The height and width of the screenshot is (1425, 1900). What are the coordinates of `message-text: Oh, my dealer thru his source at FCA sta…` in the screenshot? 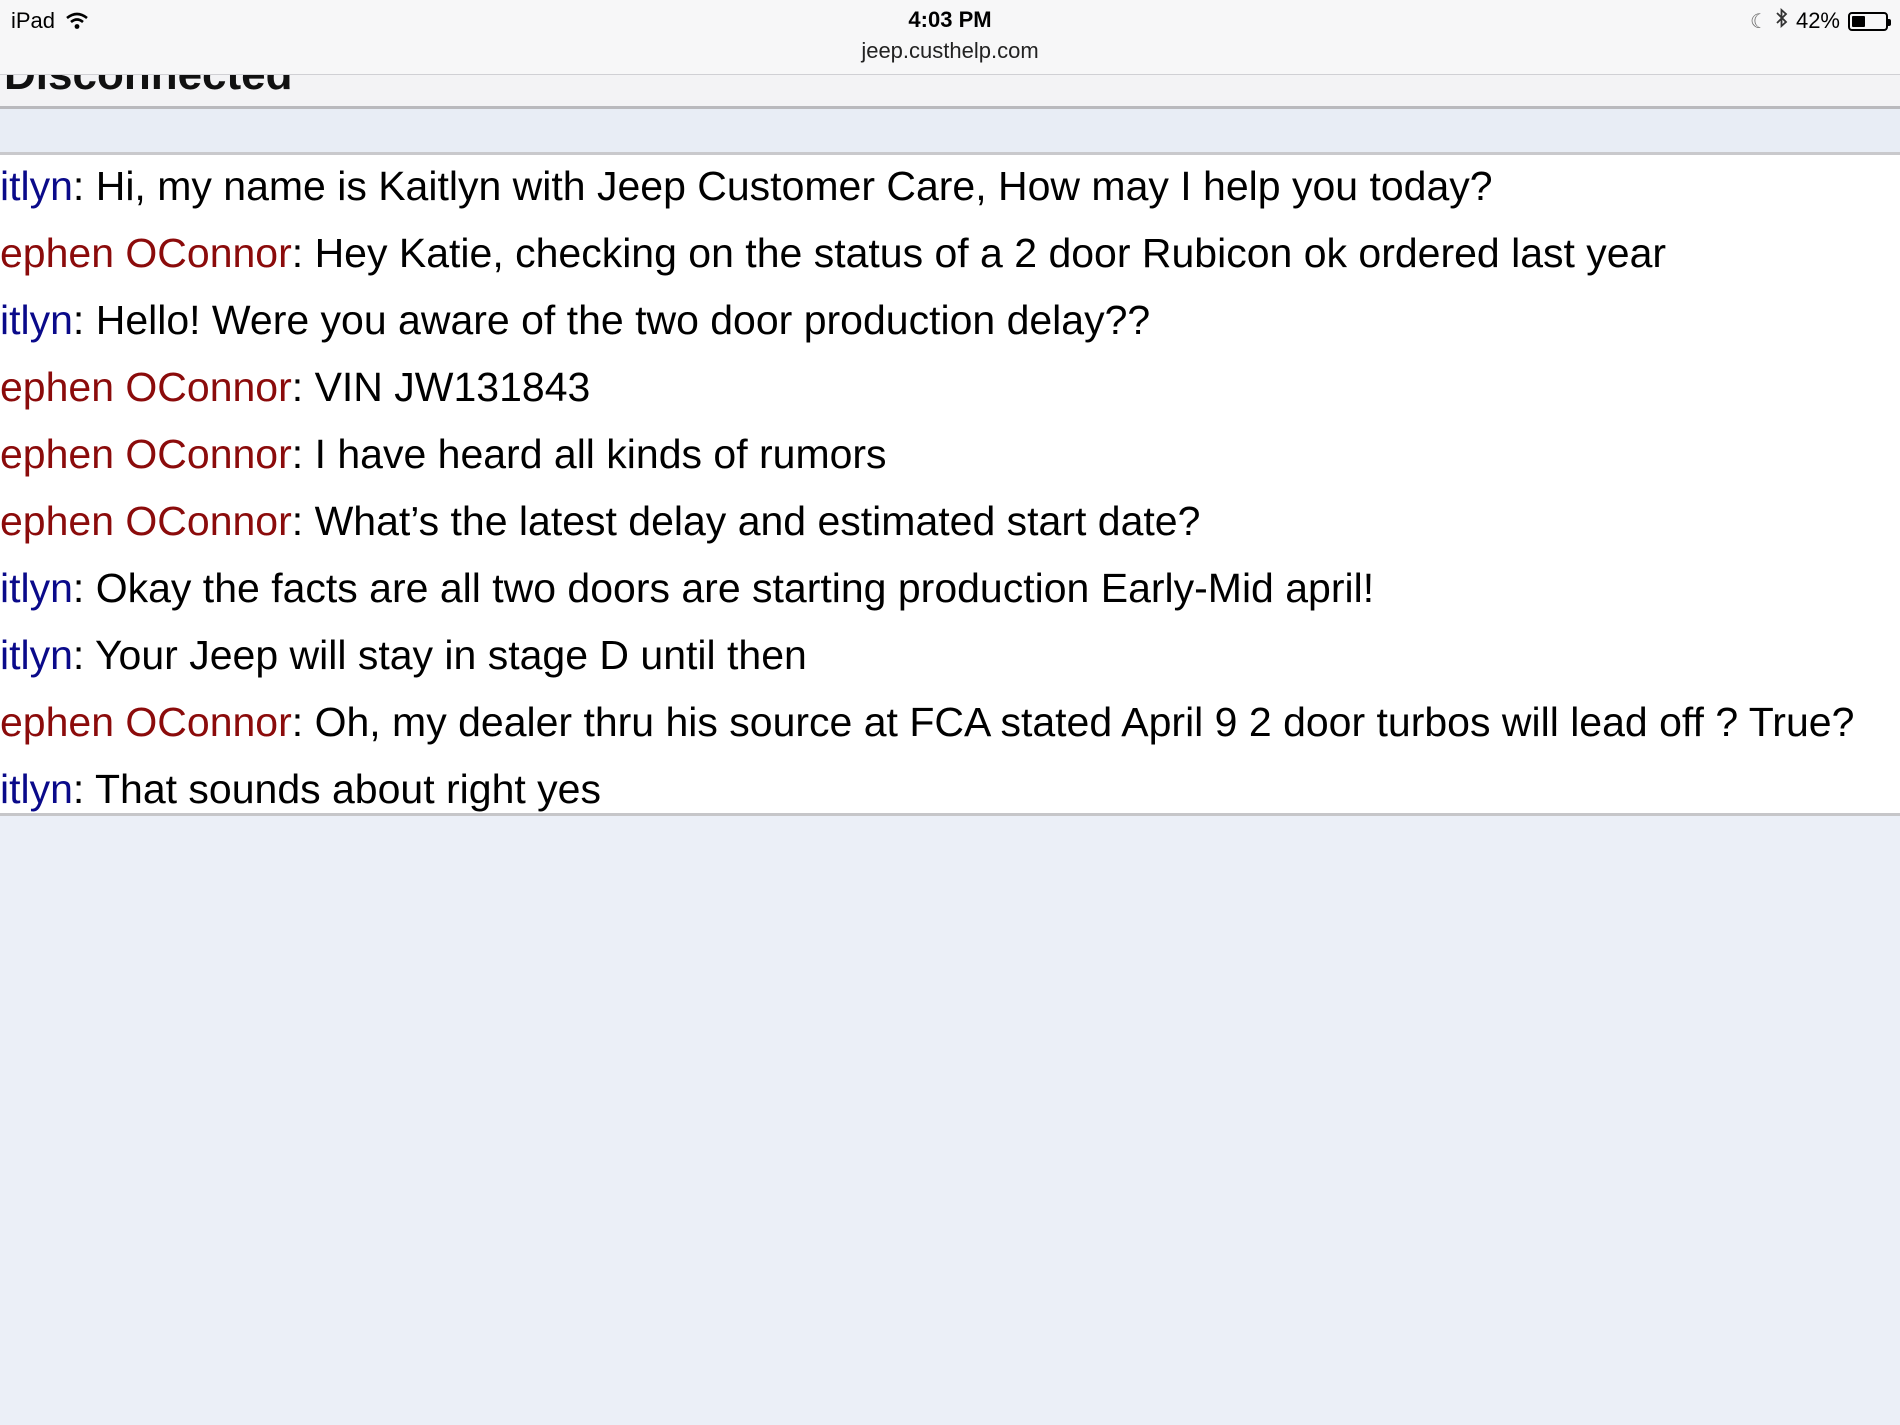 It's located at (1079, 722).